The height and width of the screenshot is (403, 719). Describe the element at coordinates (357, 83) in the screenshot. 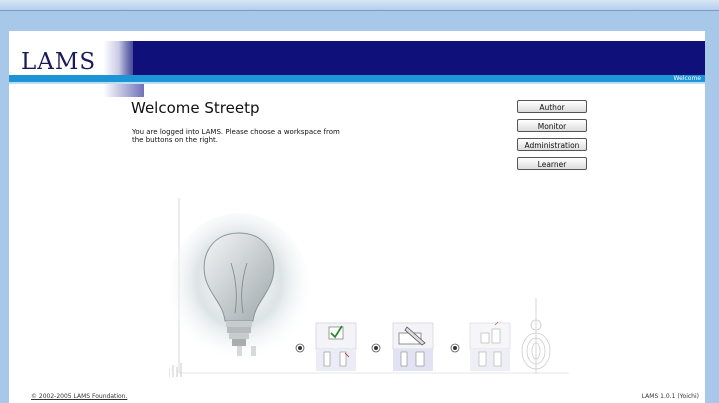

I see `header-stripe-light` at that location.